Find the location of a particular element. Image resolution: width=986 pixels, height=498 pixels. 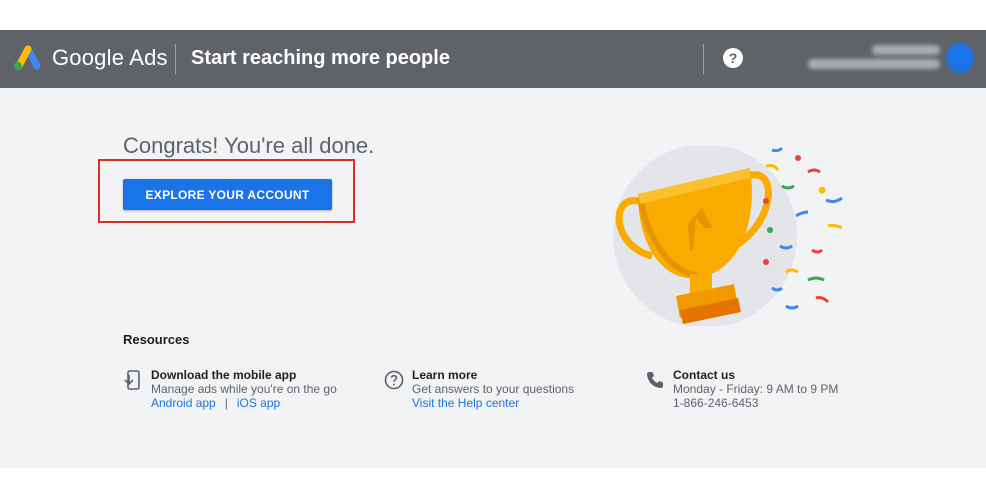

google-ads-logo-icon is located at coordinates (27, 58).